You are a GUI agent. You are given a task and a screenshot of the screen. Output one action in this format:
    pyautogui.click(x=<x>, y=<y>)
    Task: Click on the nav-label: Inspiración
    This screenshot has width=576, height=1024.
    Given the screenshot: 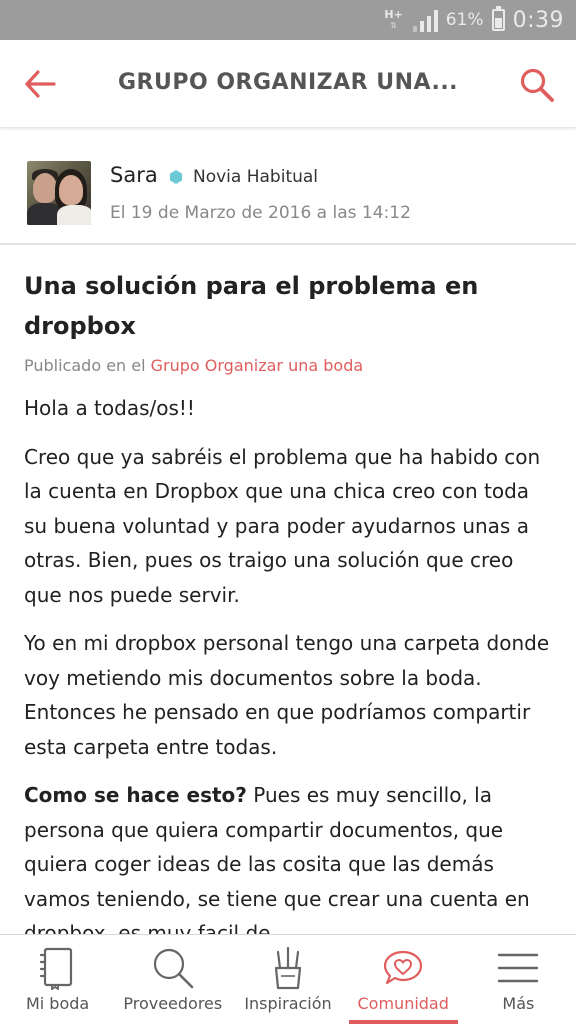 What is the action you would take?
    pyautogui.click(x=288, y=1003)
    